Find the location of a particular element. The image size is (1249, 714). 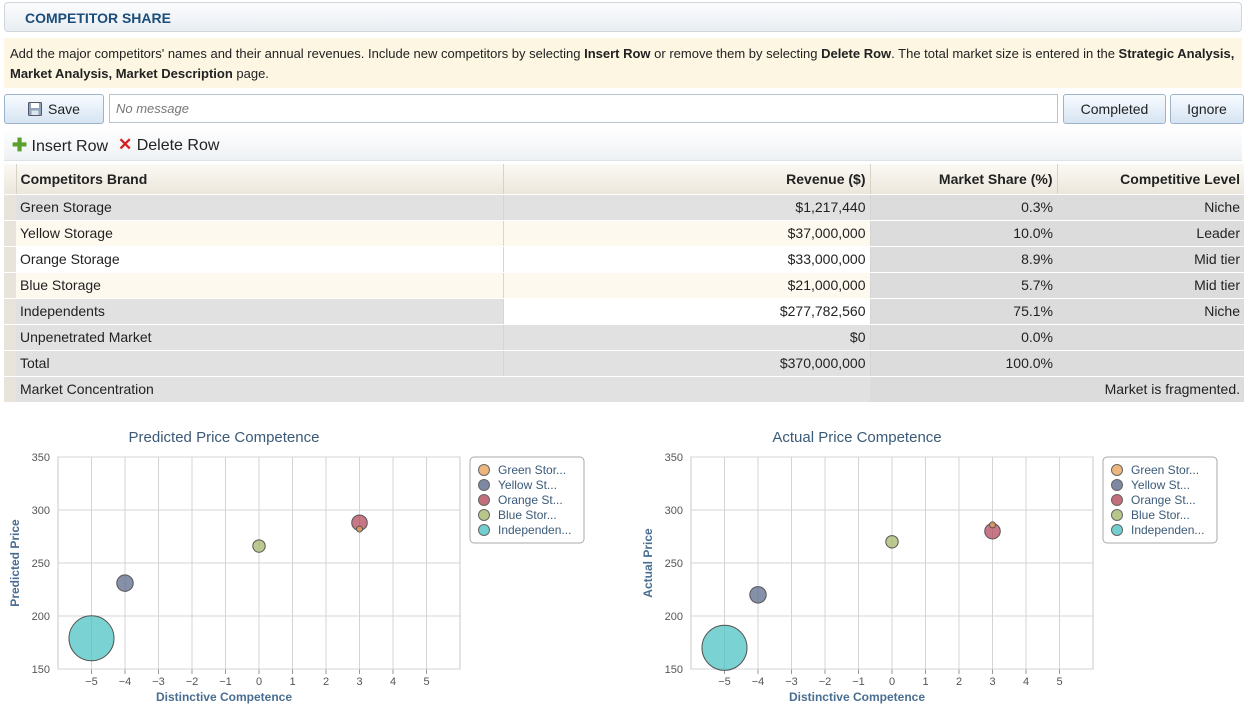

x-tick-label: 5 is located at coordinates (426, 682).